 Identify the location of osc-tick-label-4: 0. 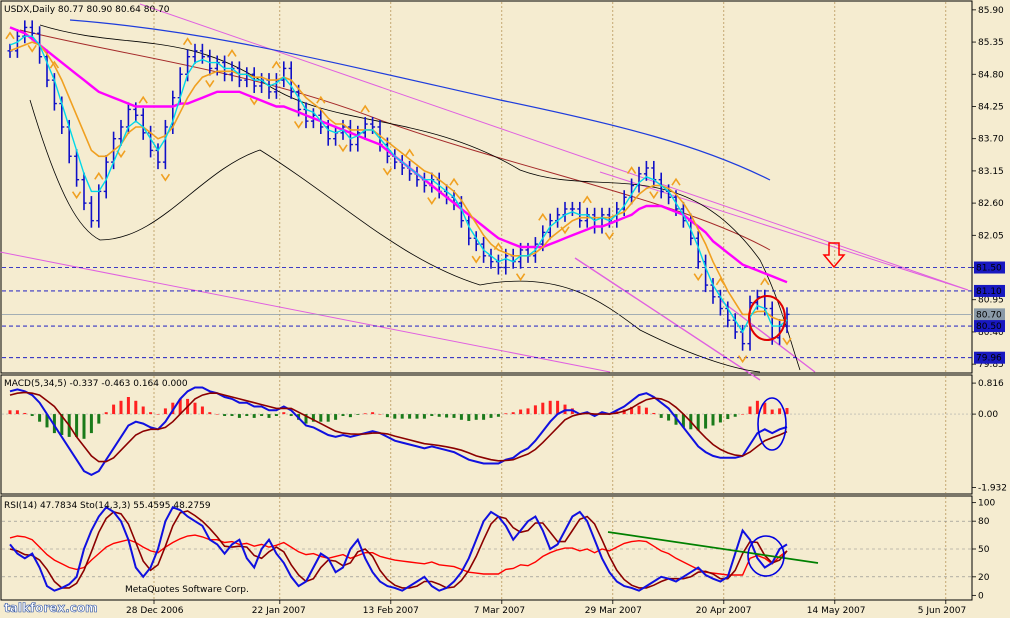
(981, 596).